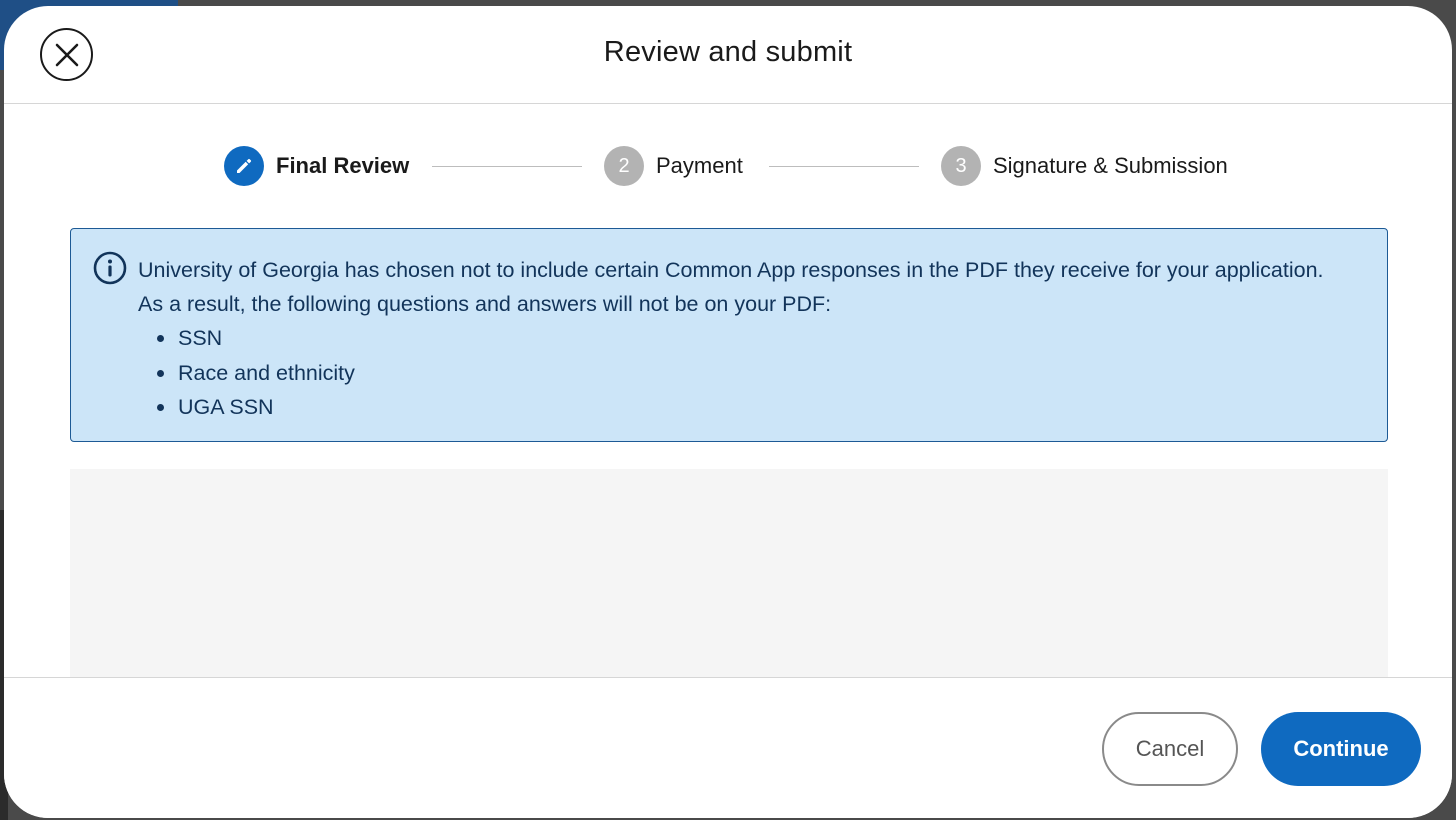 This screenshot has width=1456, height=820. I want to click on step-number: 3, so click(961, 166).